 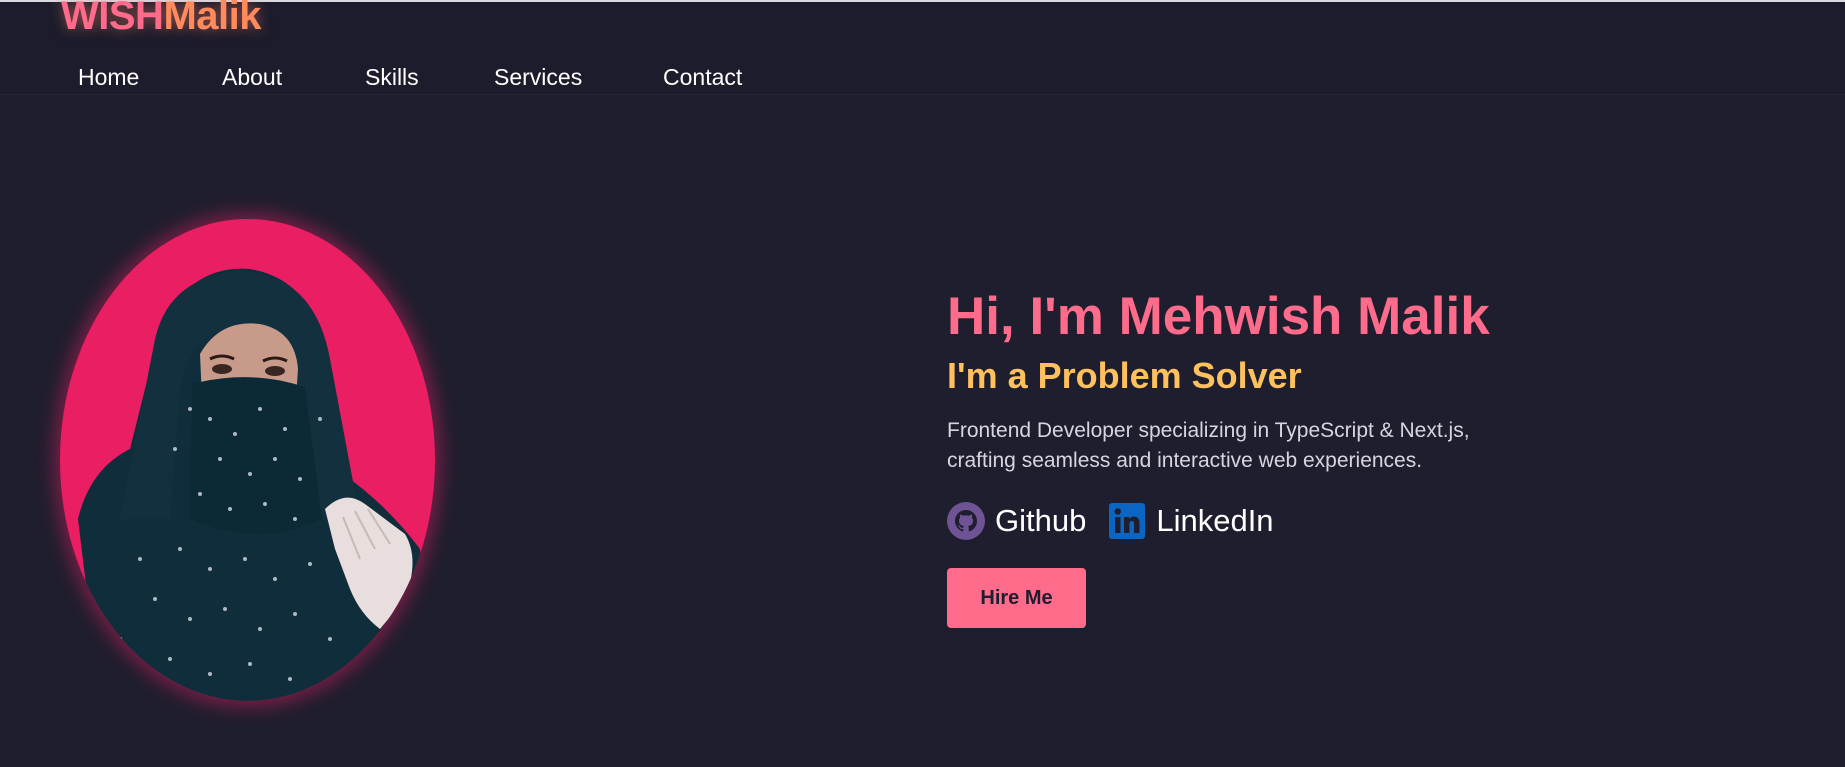 I want to click on nav-services-link: Services, so click(x=578, y=77).